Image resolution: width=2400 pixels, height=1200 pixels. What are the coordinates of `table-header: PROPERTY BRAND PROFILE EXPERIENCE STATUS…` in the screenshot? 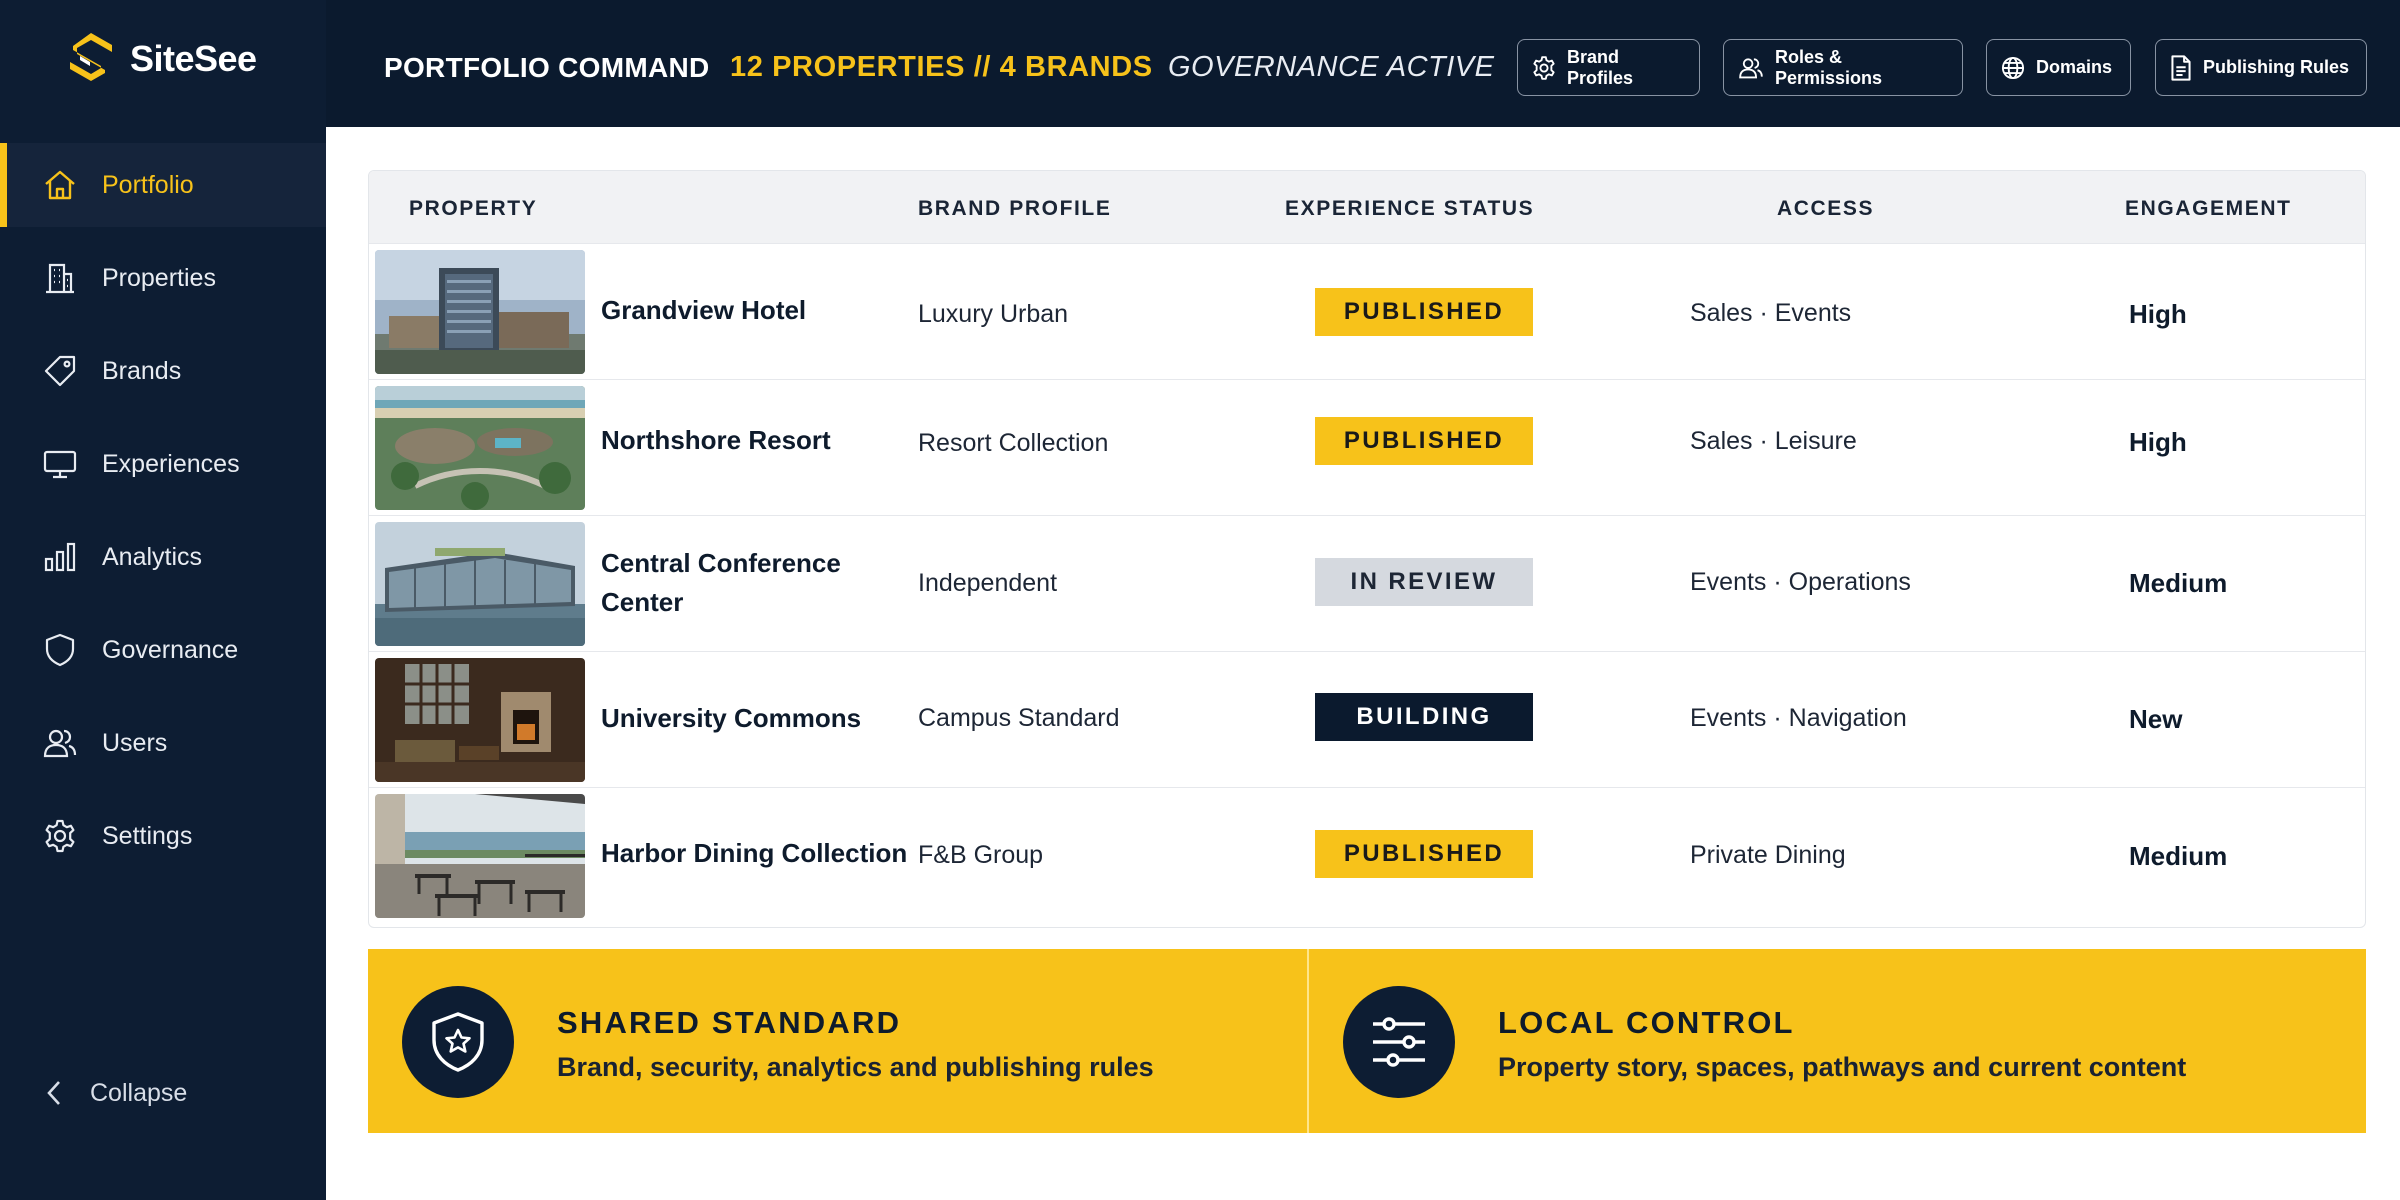 It's located at (1367, 207).